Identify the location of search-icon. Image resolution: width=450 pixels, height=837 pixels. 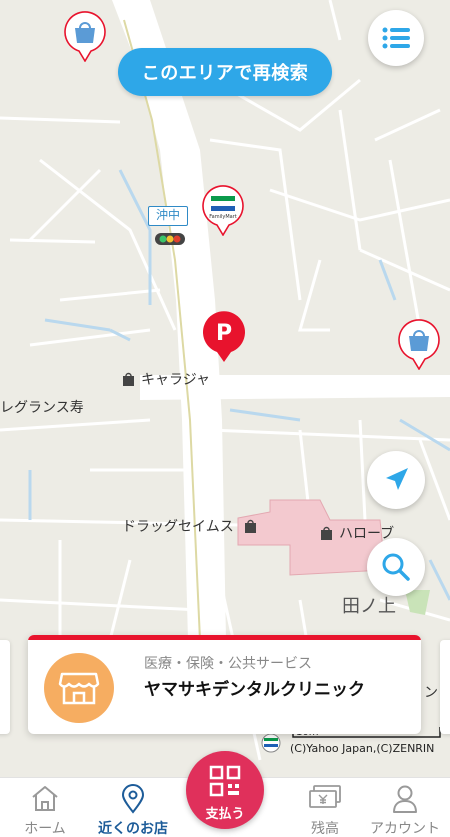
(396, 567).